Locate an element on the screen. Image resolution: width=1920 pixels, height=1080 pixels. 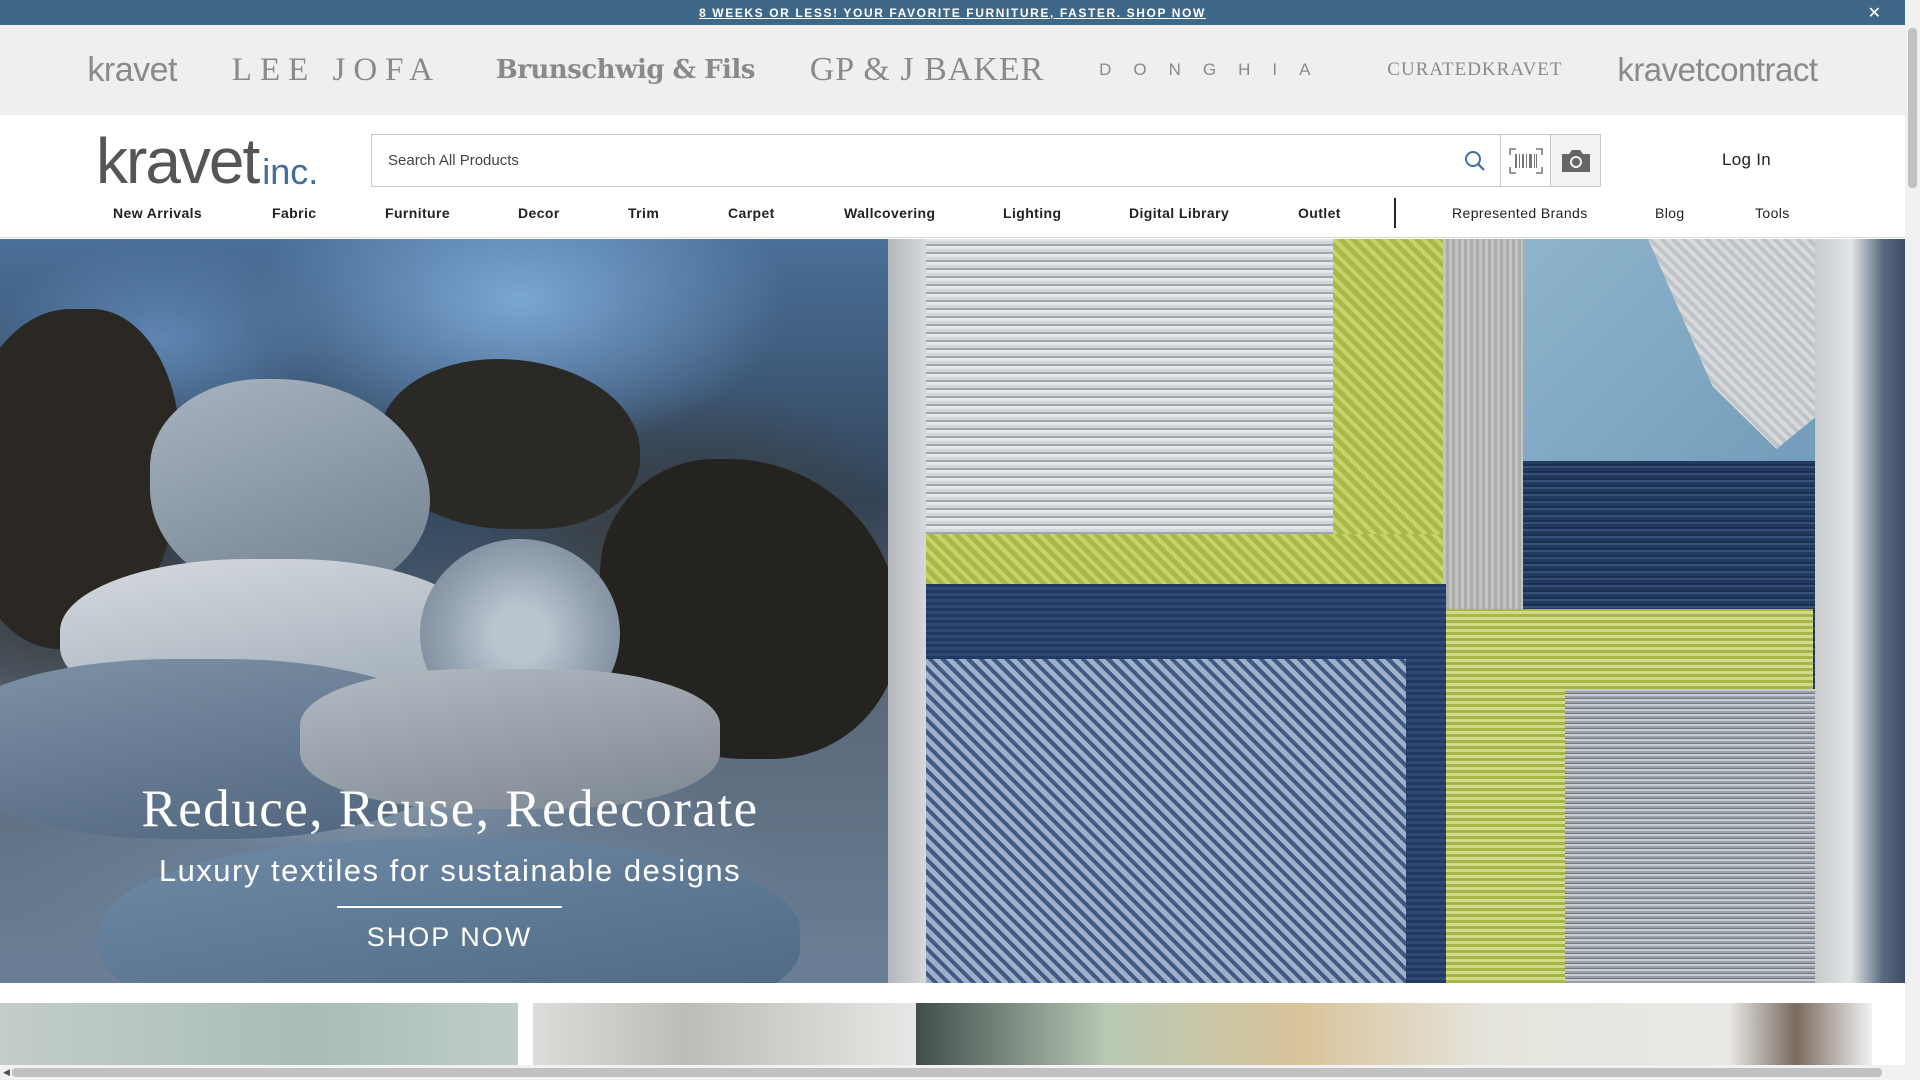
nav-item-new-arrivals: New Arrivals is located at coordinates (157, 213).